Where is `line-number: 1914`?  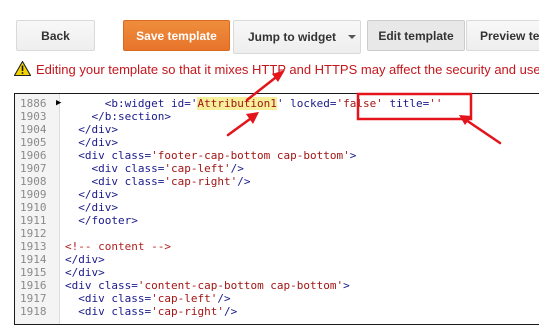
line-number: 1914 is located at coordinates (33, 259).